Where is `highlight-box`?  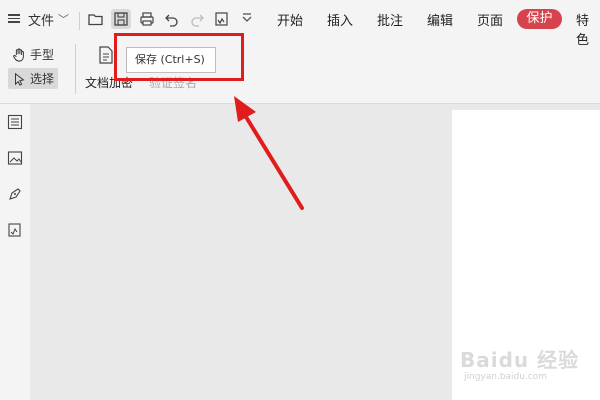
highlight-box is located at coordinates (179, 57).